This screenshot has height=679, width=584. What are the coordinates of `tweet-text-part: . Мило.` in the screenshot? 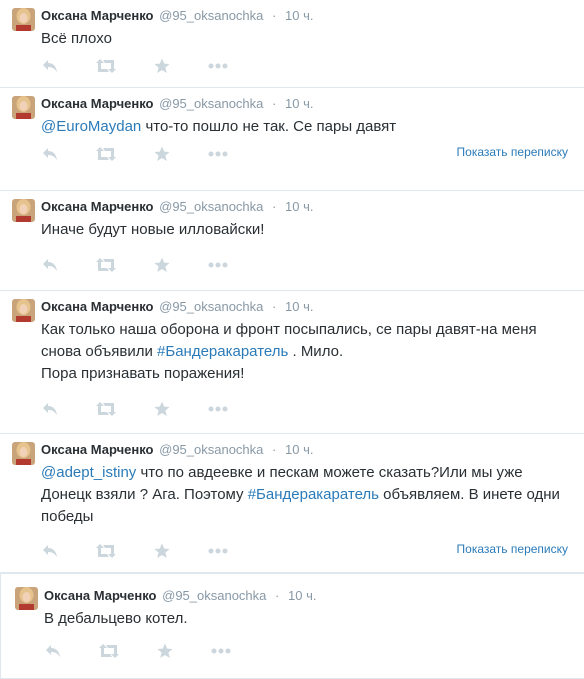 It's located at (316, 351).